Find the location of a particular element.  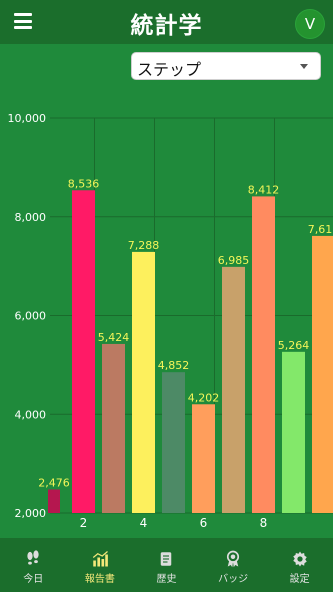

nav-badges: バッジ is located at coordinates (233, 565).